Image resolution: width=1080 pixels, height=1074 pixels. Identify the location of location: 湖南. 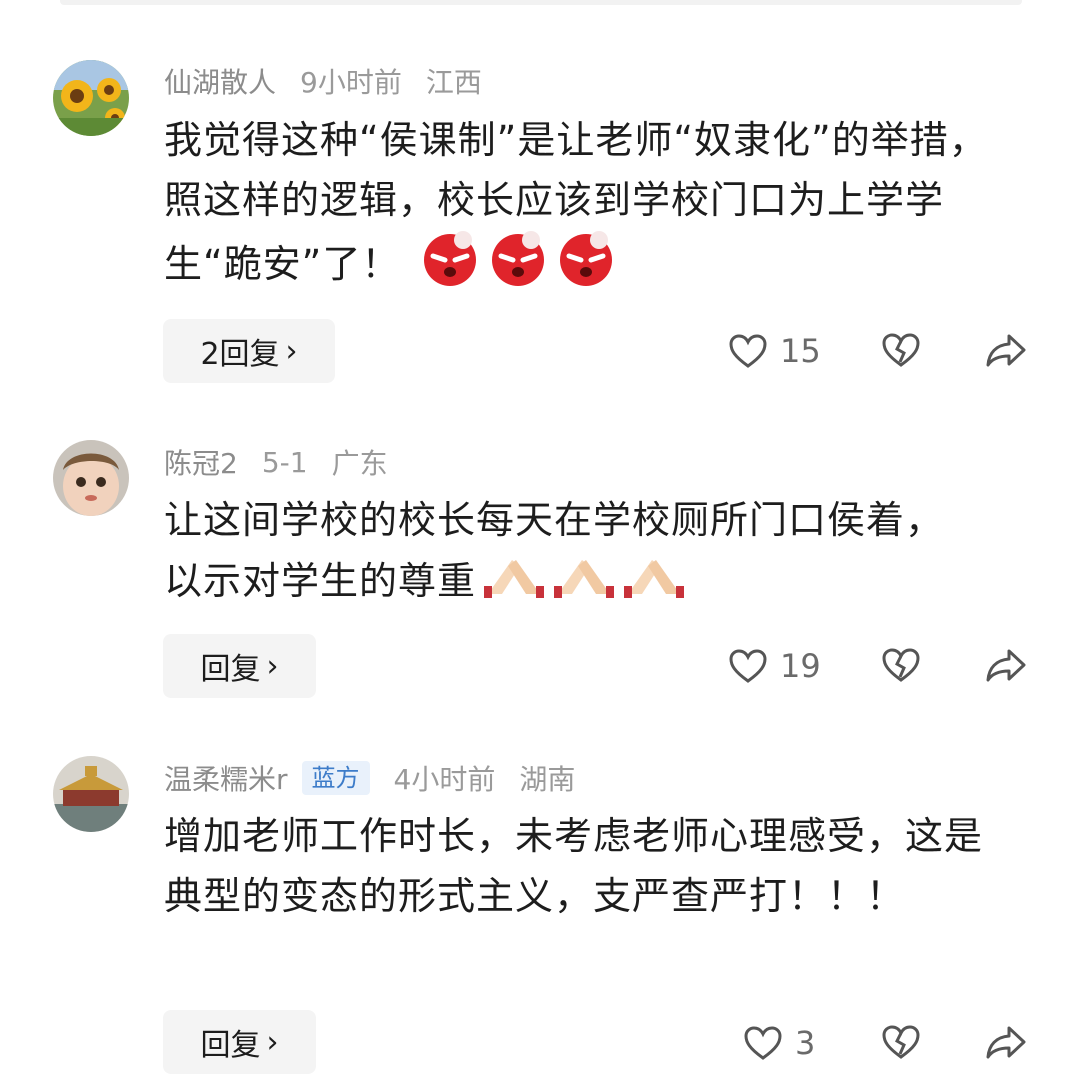
(547, 779).